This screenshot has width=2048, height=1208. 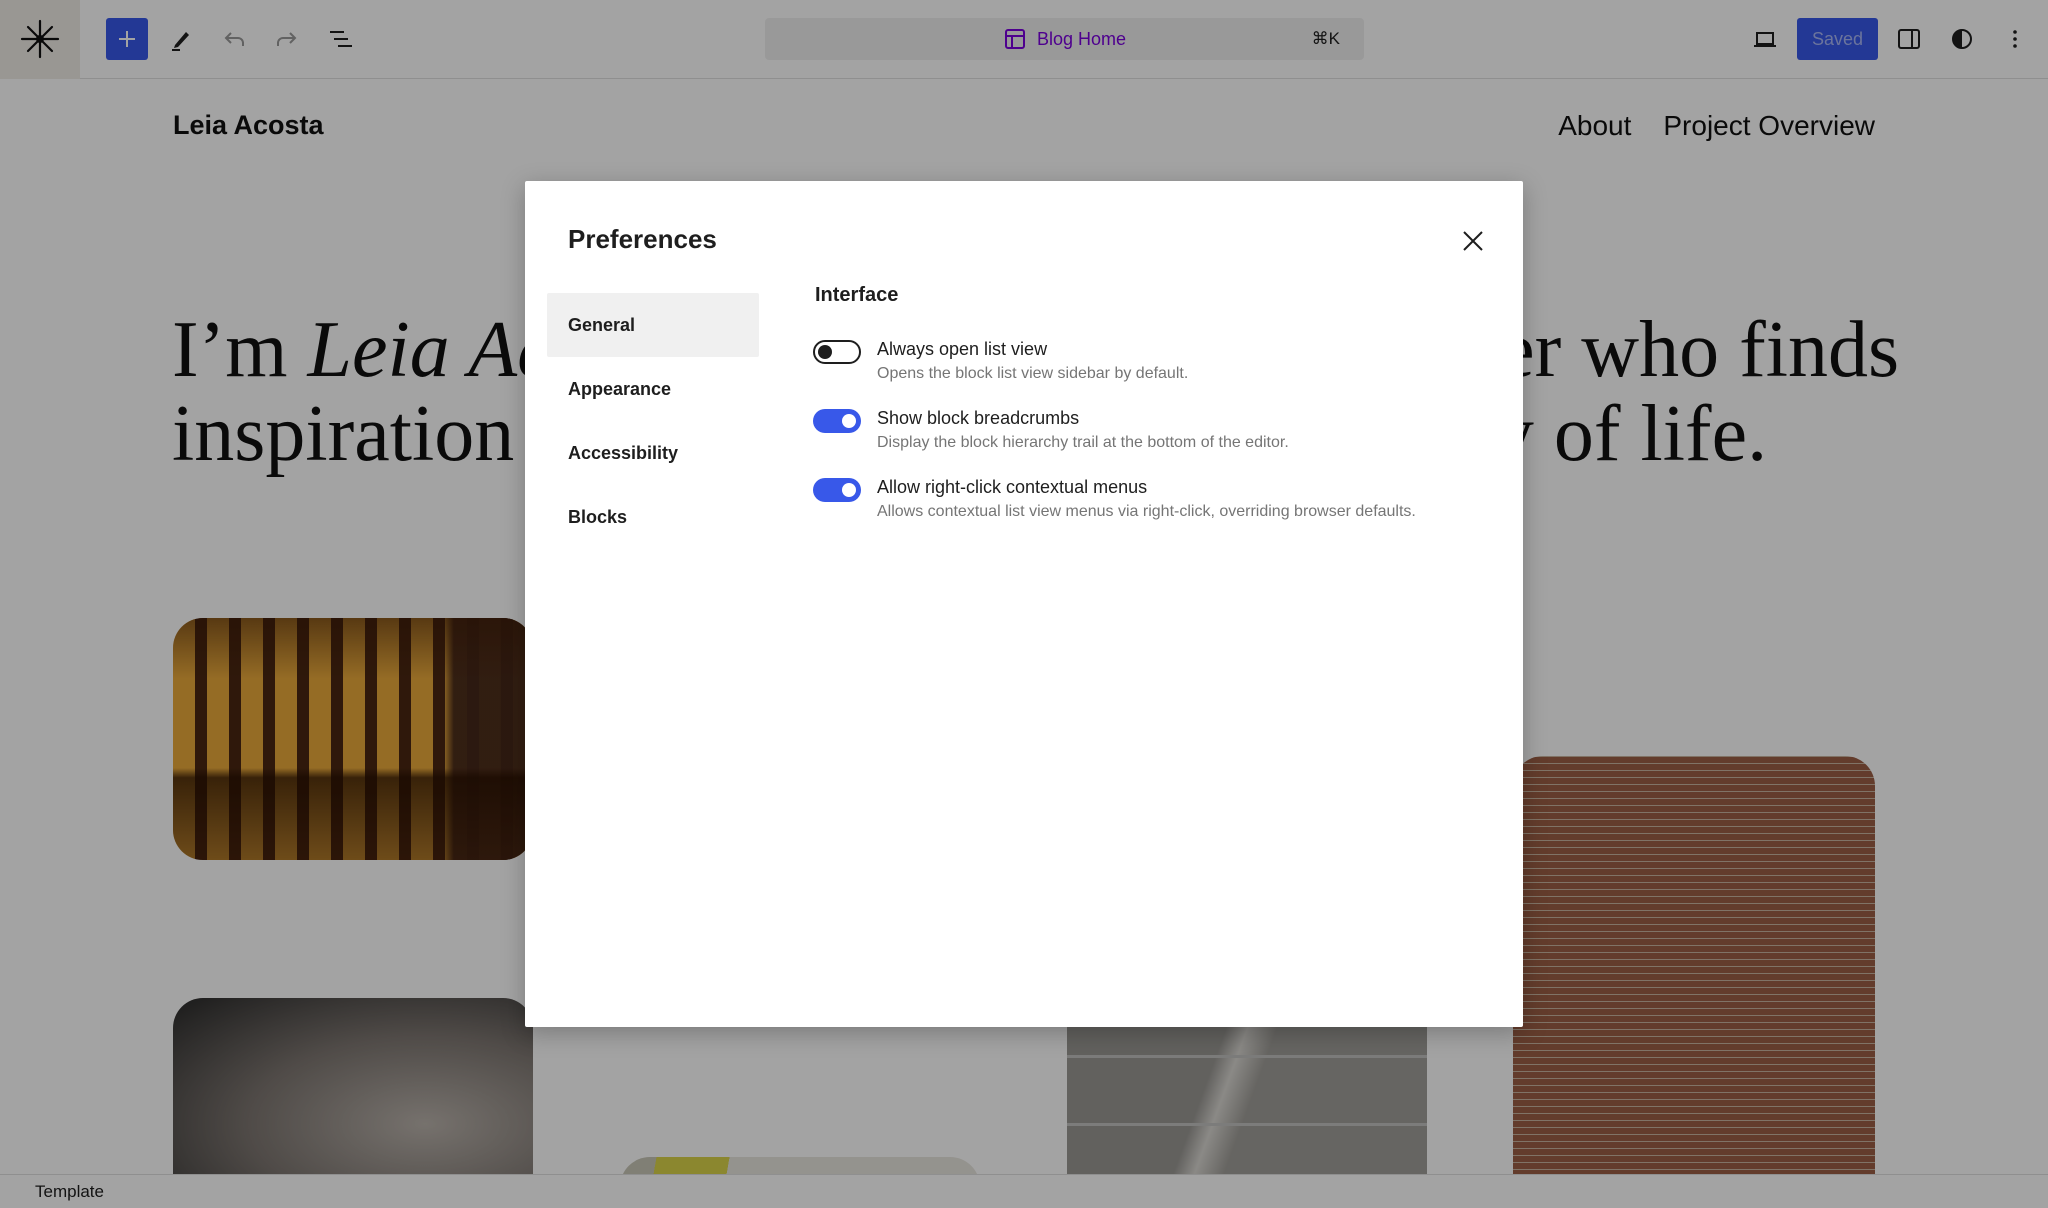 I want to click on preferences-tabs: General Appearance Accessibility Blocks, so click(x=653, y=421).